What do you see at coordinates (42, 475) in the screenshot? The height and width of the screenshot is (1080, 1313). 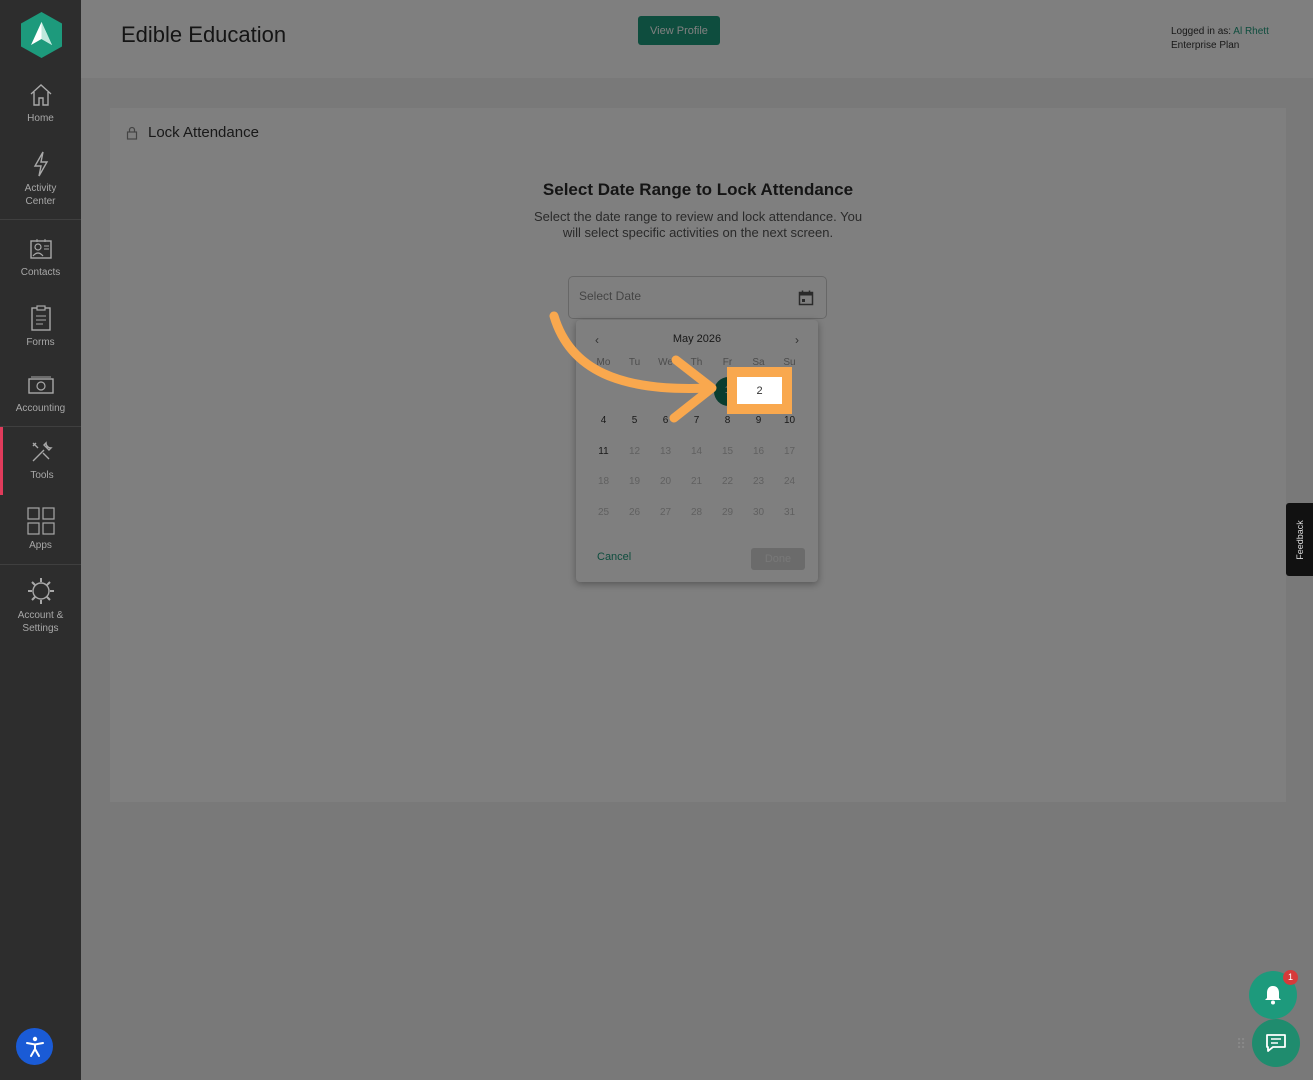 I see `sidebar-item-label: Tools` at bounding box center [42, 475].